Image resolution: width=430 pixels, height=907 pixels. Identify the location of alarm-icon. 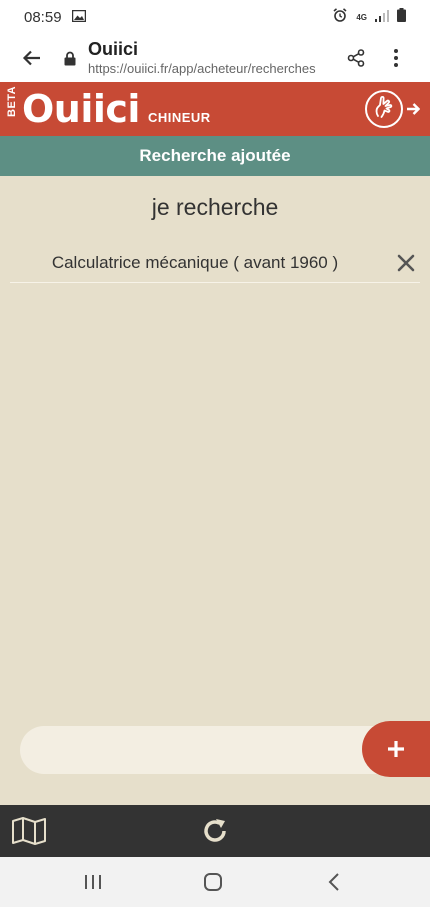
(340, 17).